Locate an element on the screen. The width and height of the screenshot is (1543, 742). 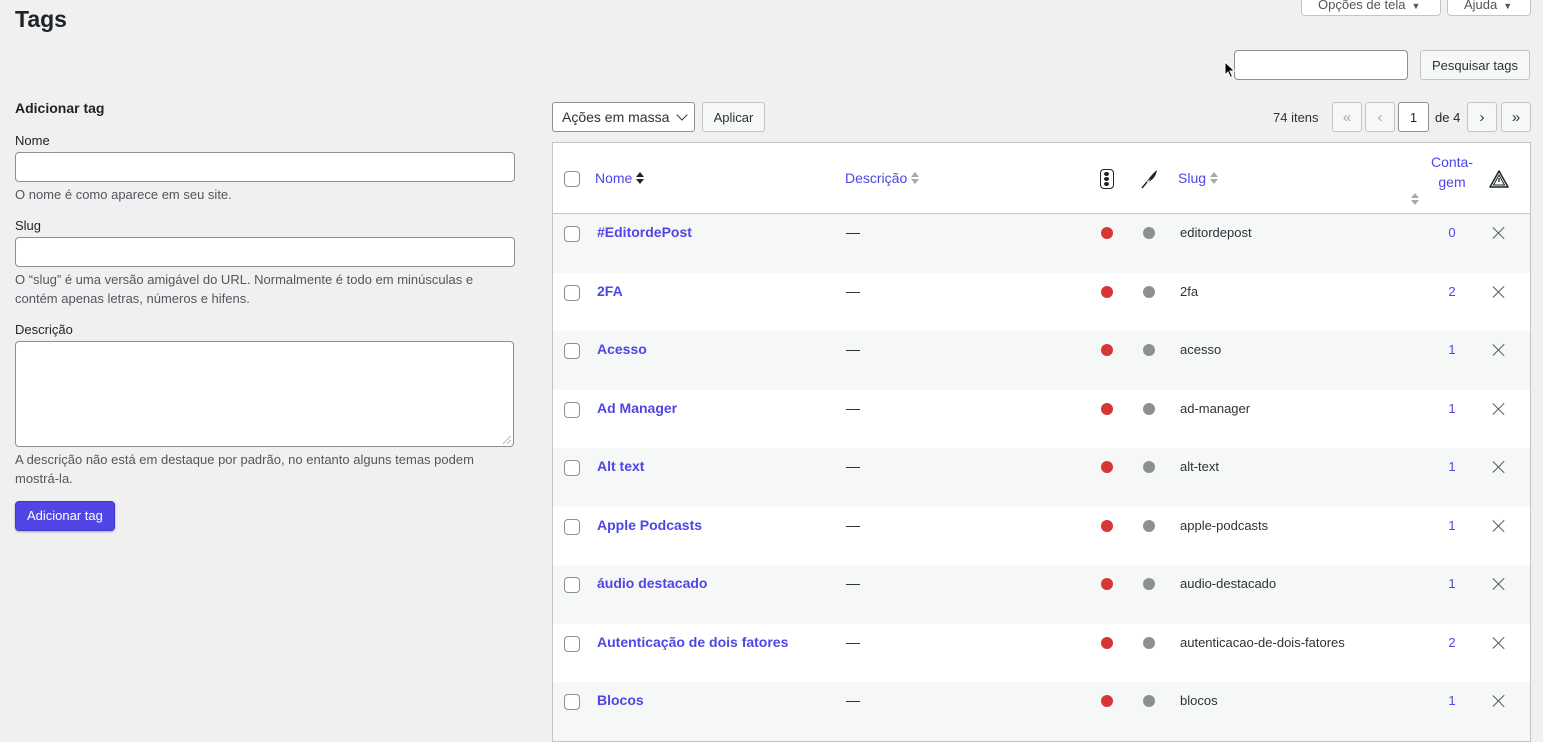
description-label: Descrição is located at coordinates (44, 329).